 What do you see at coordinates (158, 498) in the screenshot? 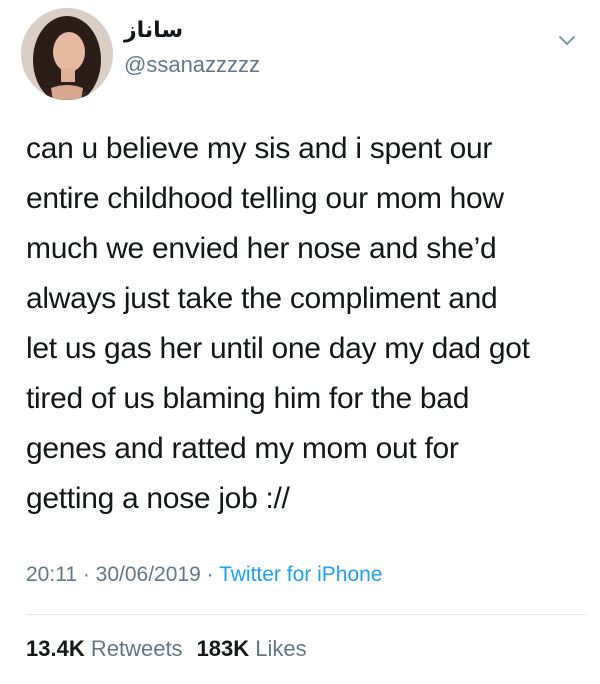
I see `tweet-text-line: getting a nose job ://` at bounding box center [158, 498].